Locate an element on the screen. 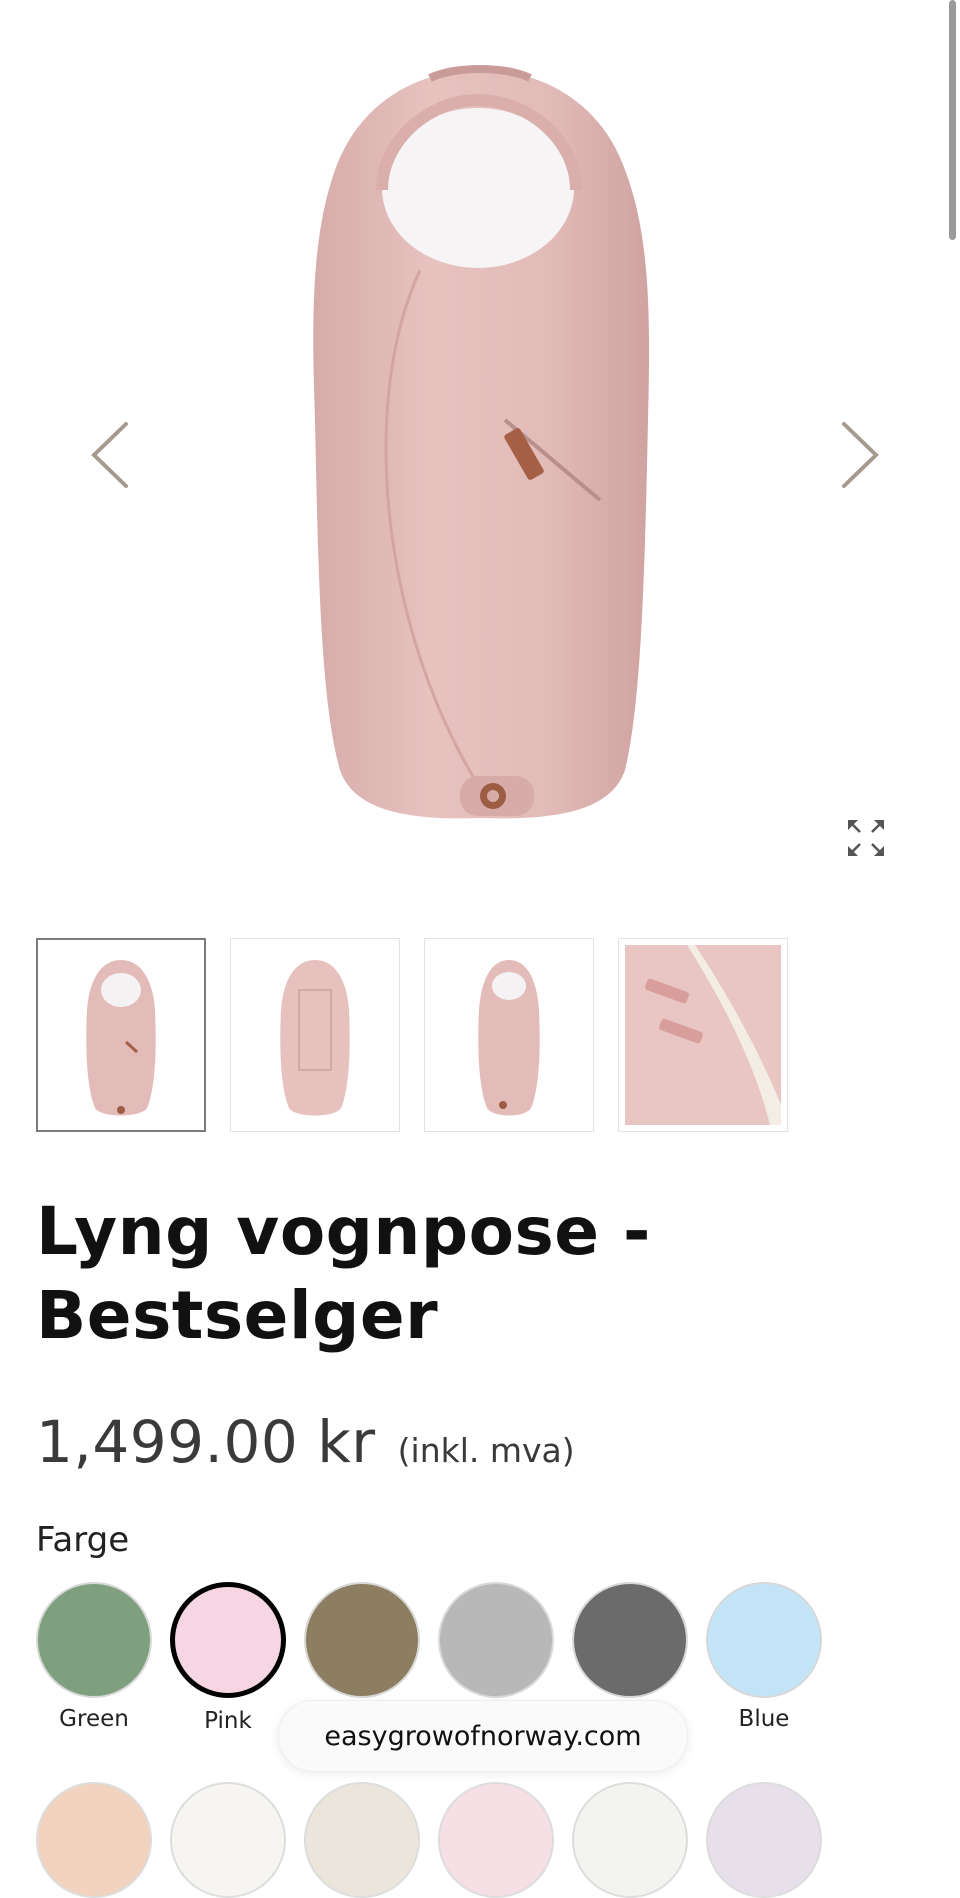 The width and height of the screenshot is (960, 1898). chevron-left-icon is located at coordinates (109, 455).